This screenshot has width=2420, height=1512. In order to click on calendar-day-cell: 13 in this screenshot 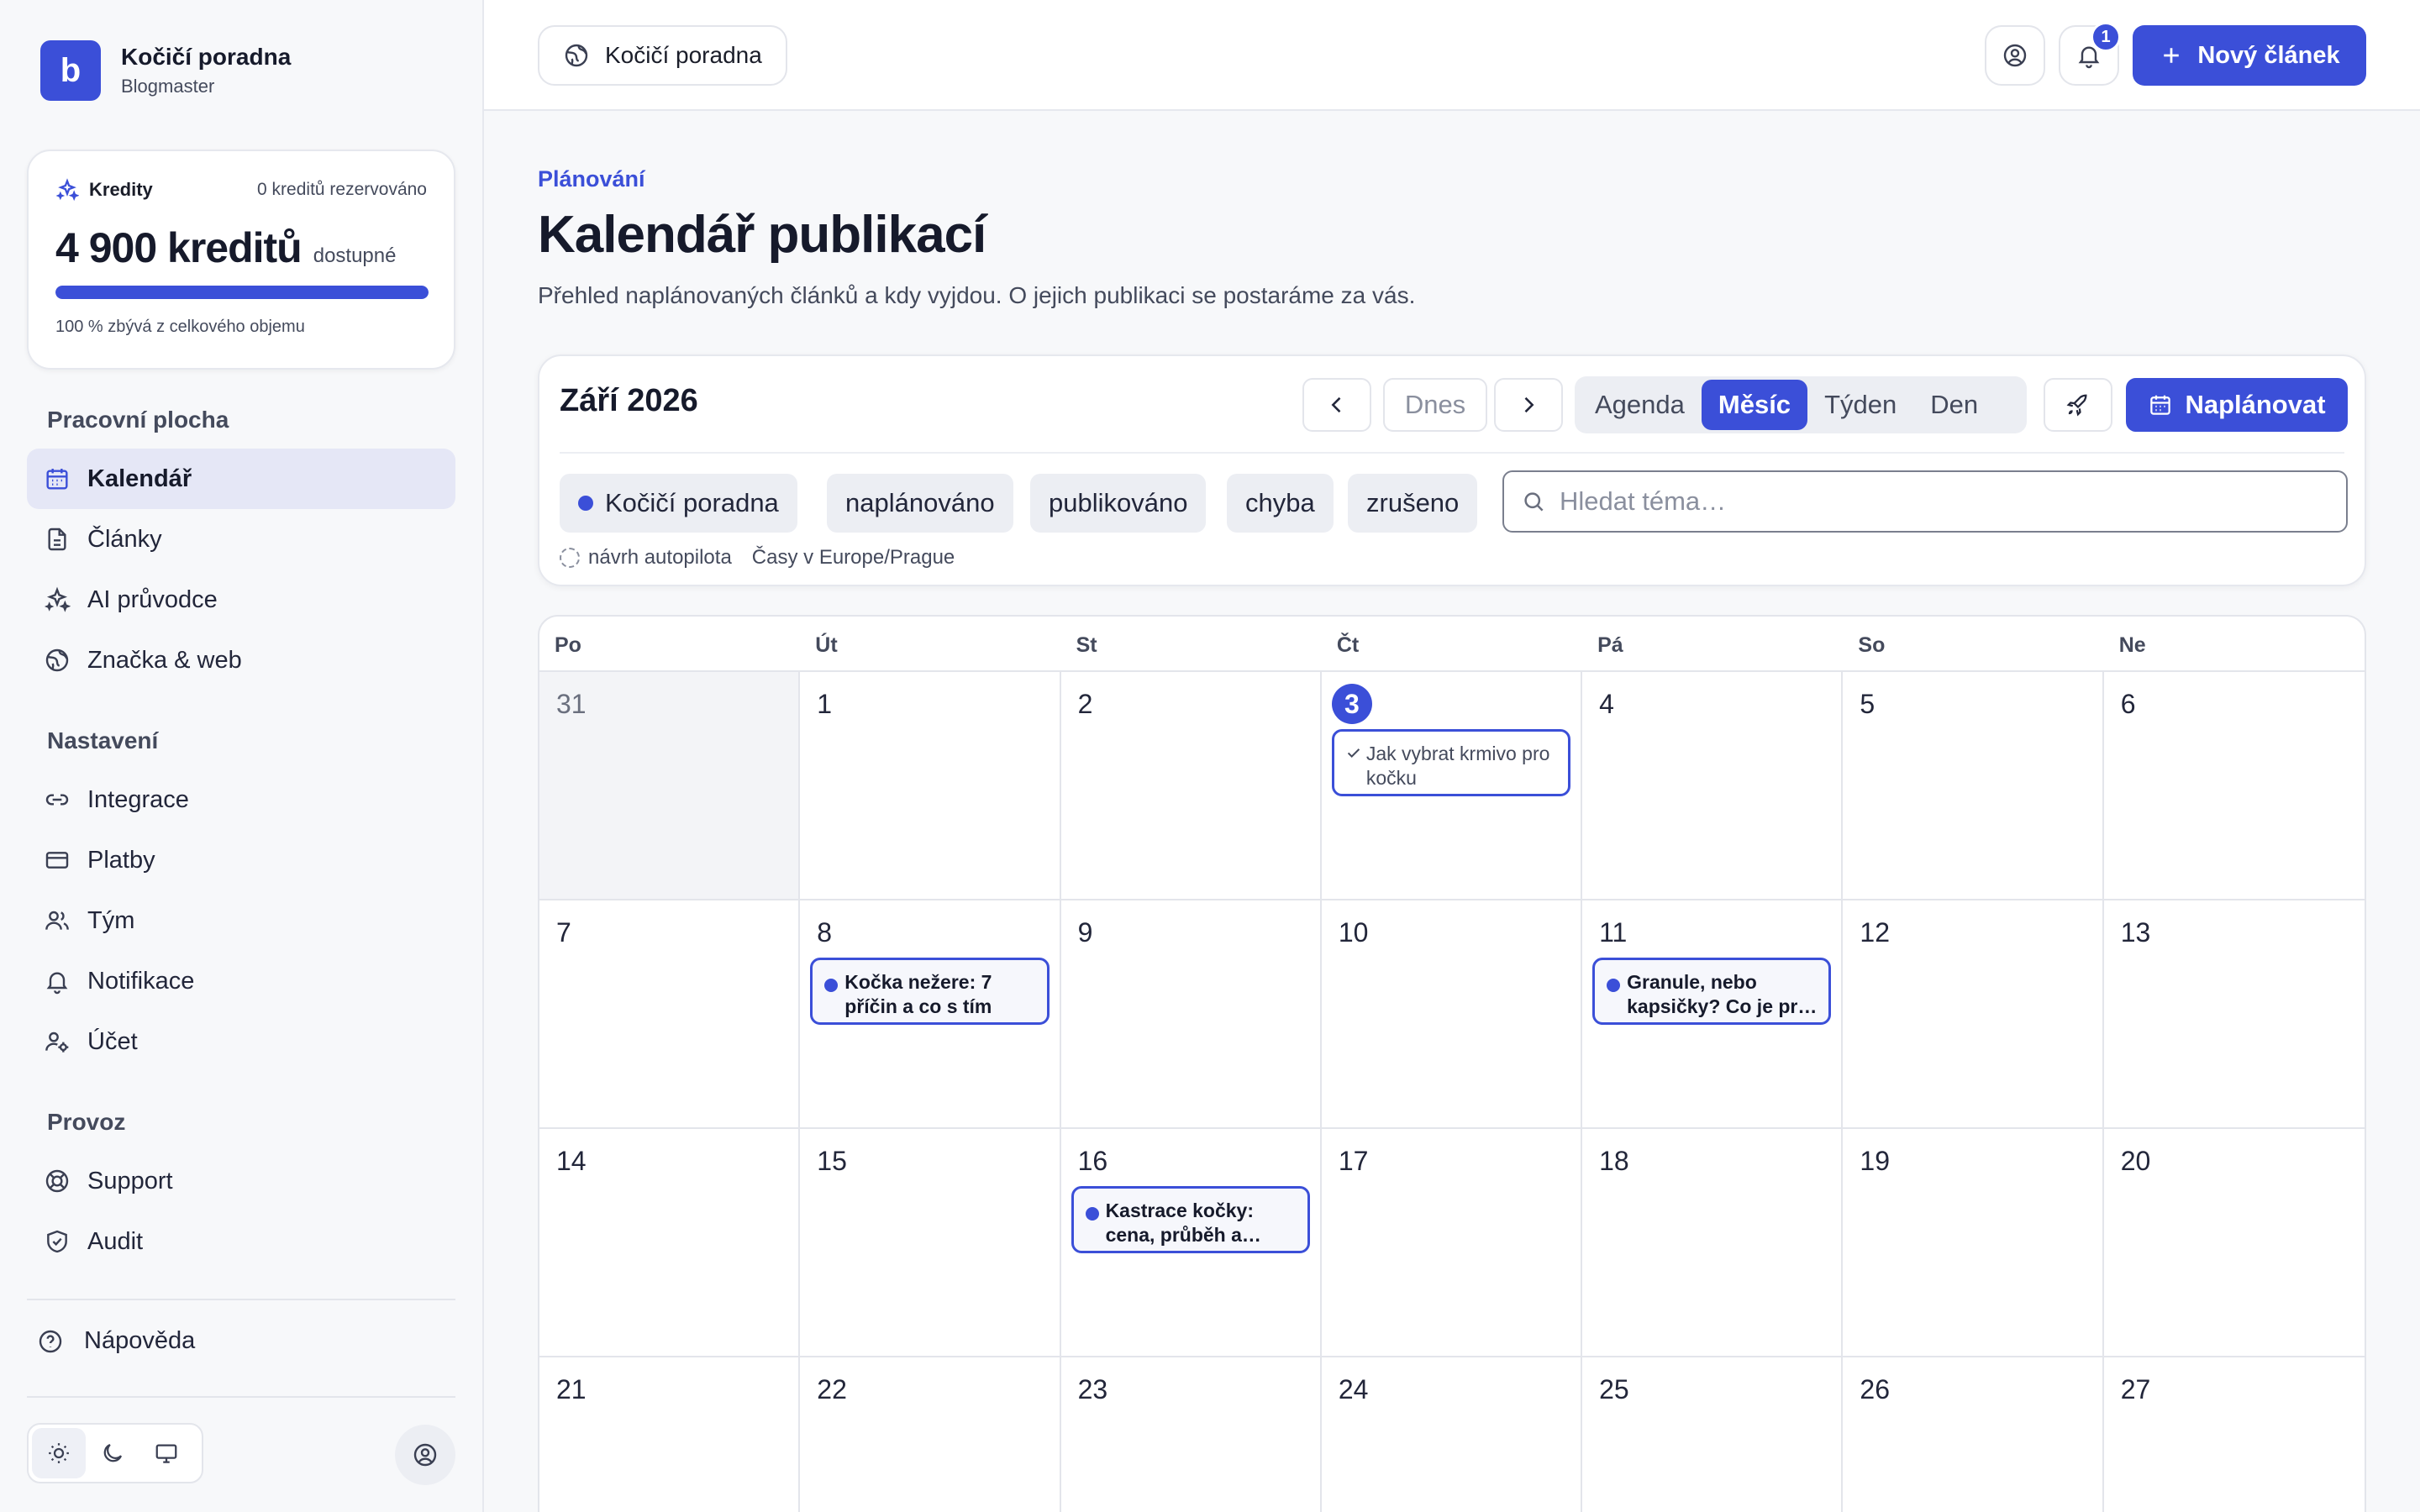, I will do `click(2234, 1013)`.